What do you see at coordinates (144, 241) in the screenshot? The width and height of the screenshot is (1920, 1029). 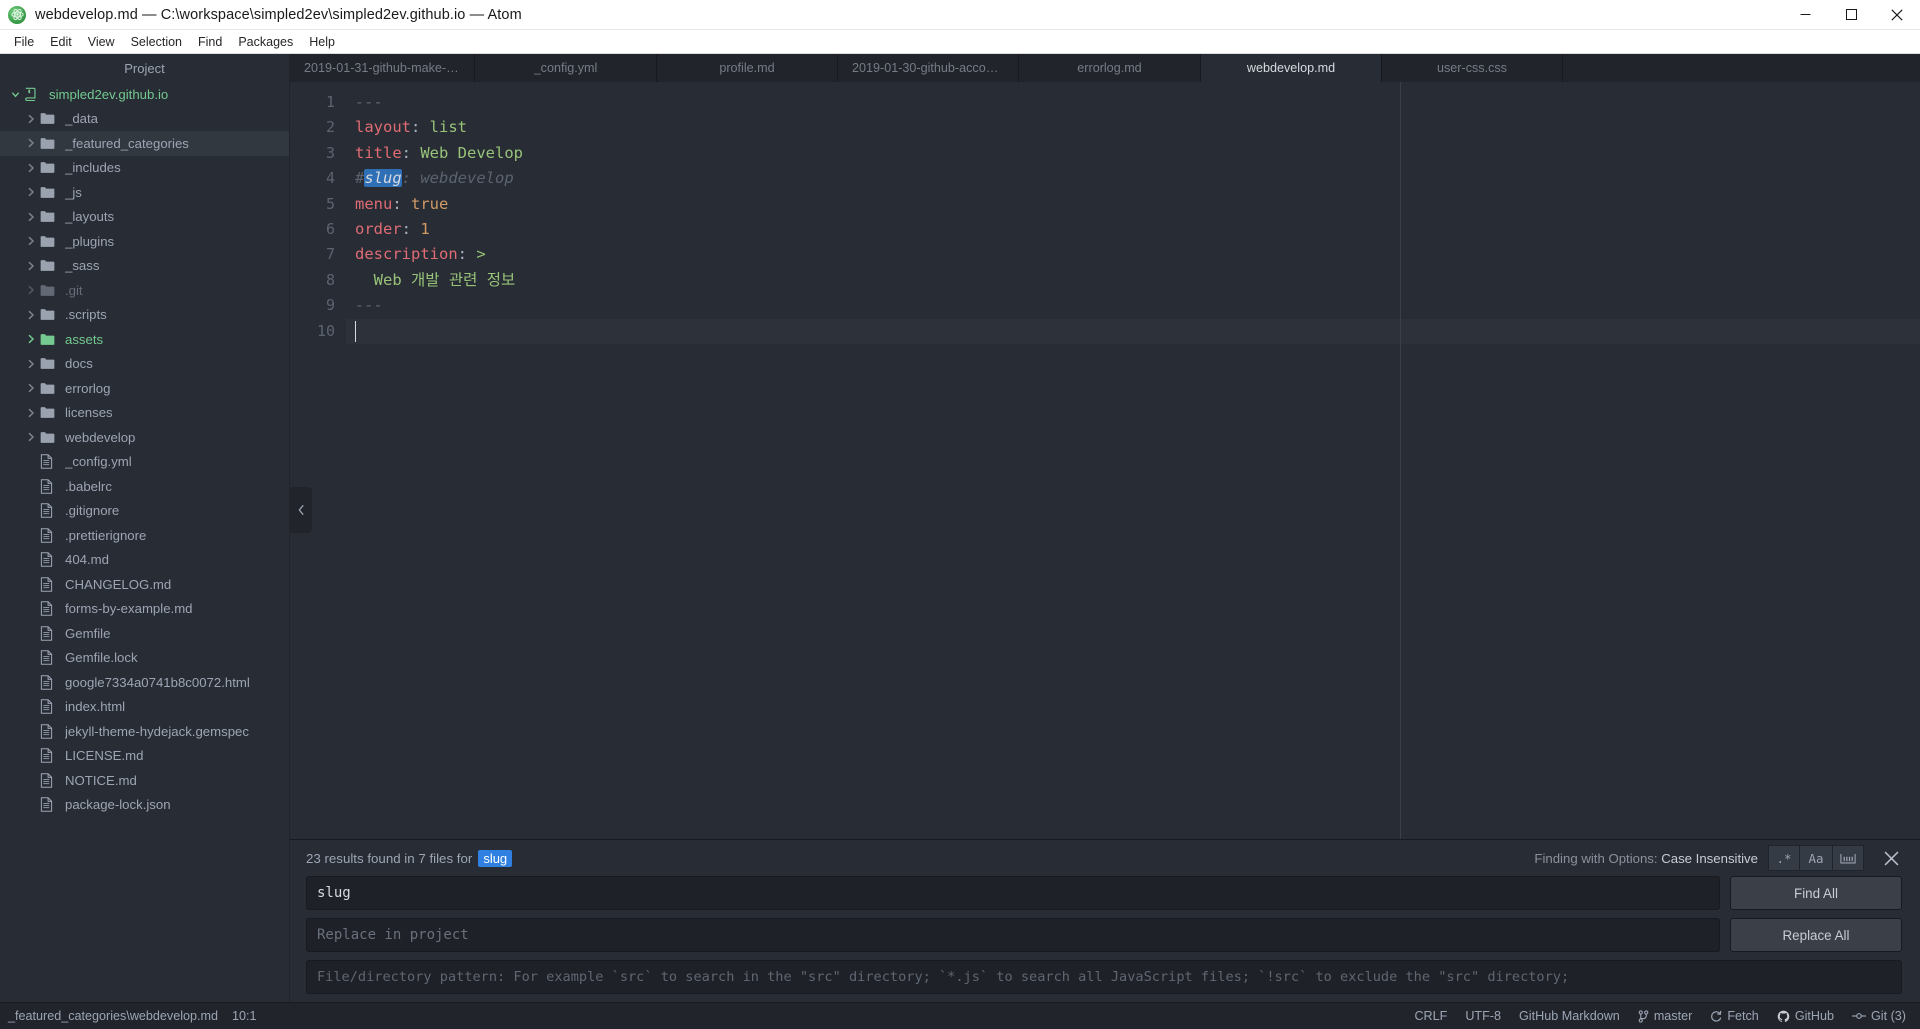 I see `tree-folder-row: _plugins` at bounding box center [144, 241].